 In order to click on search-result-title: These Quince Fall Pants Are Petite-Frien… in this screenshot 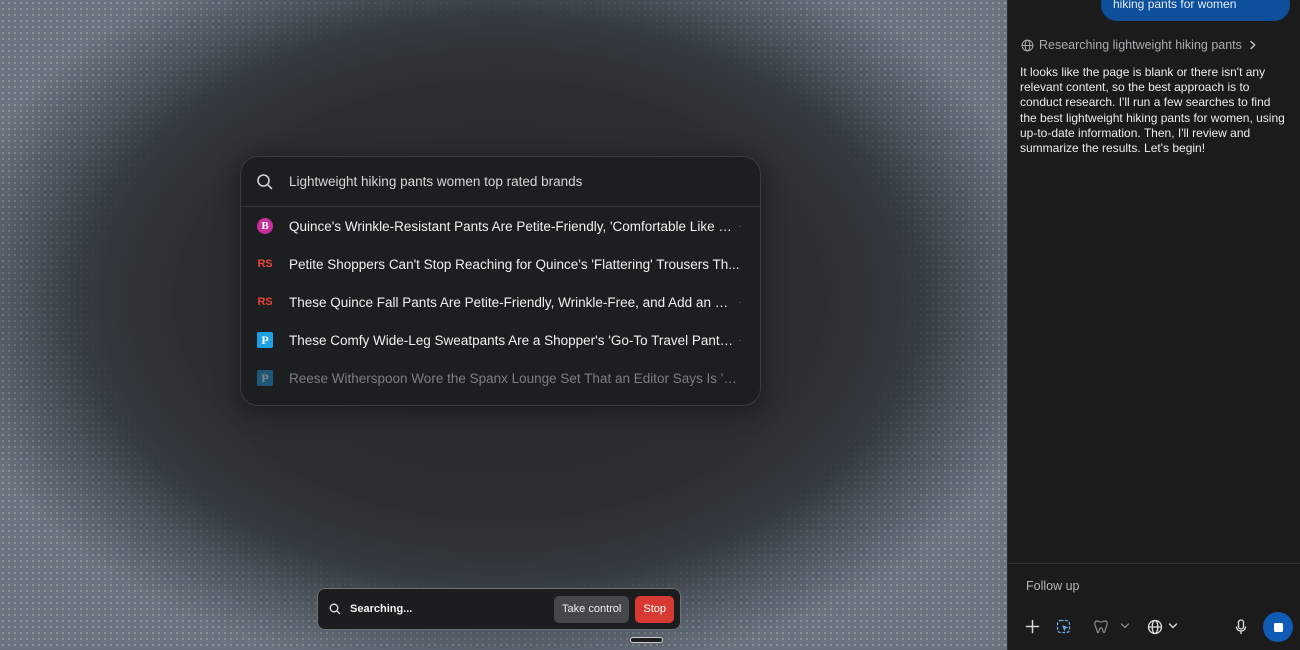, I will do `click(512, 302)`.